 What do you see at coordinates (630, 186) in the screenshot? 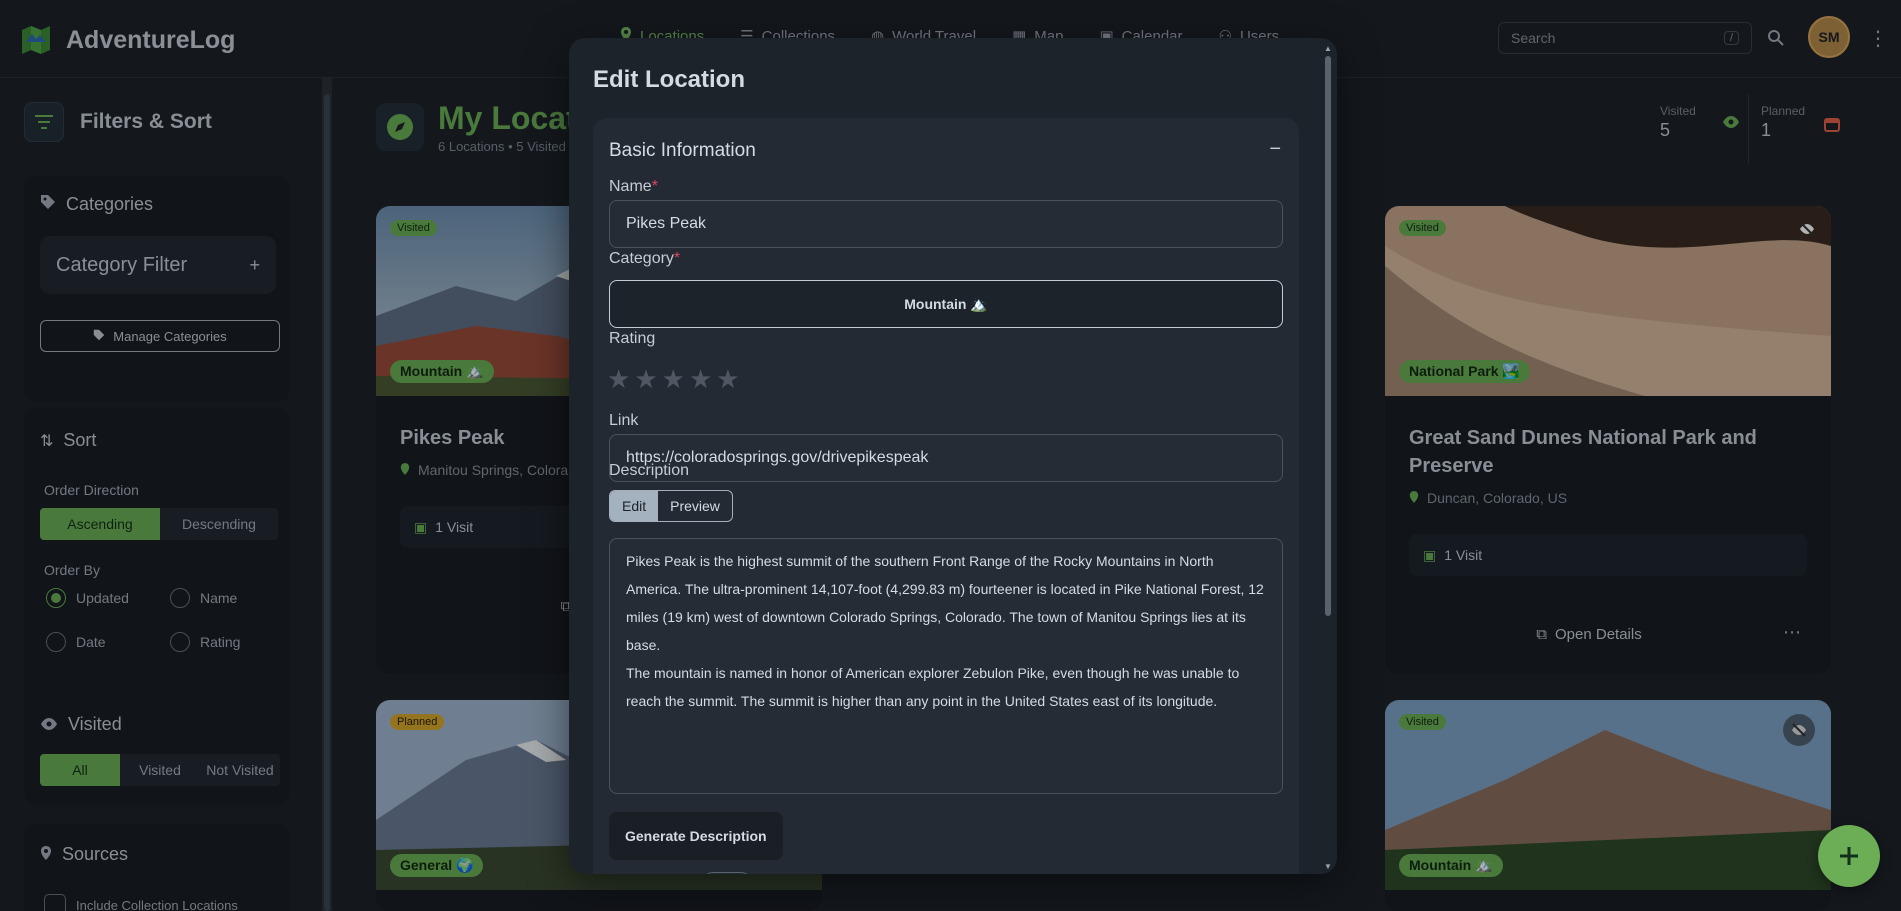
I see `label-text: Name` at bounding box center [630, 186].